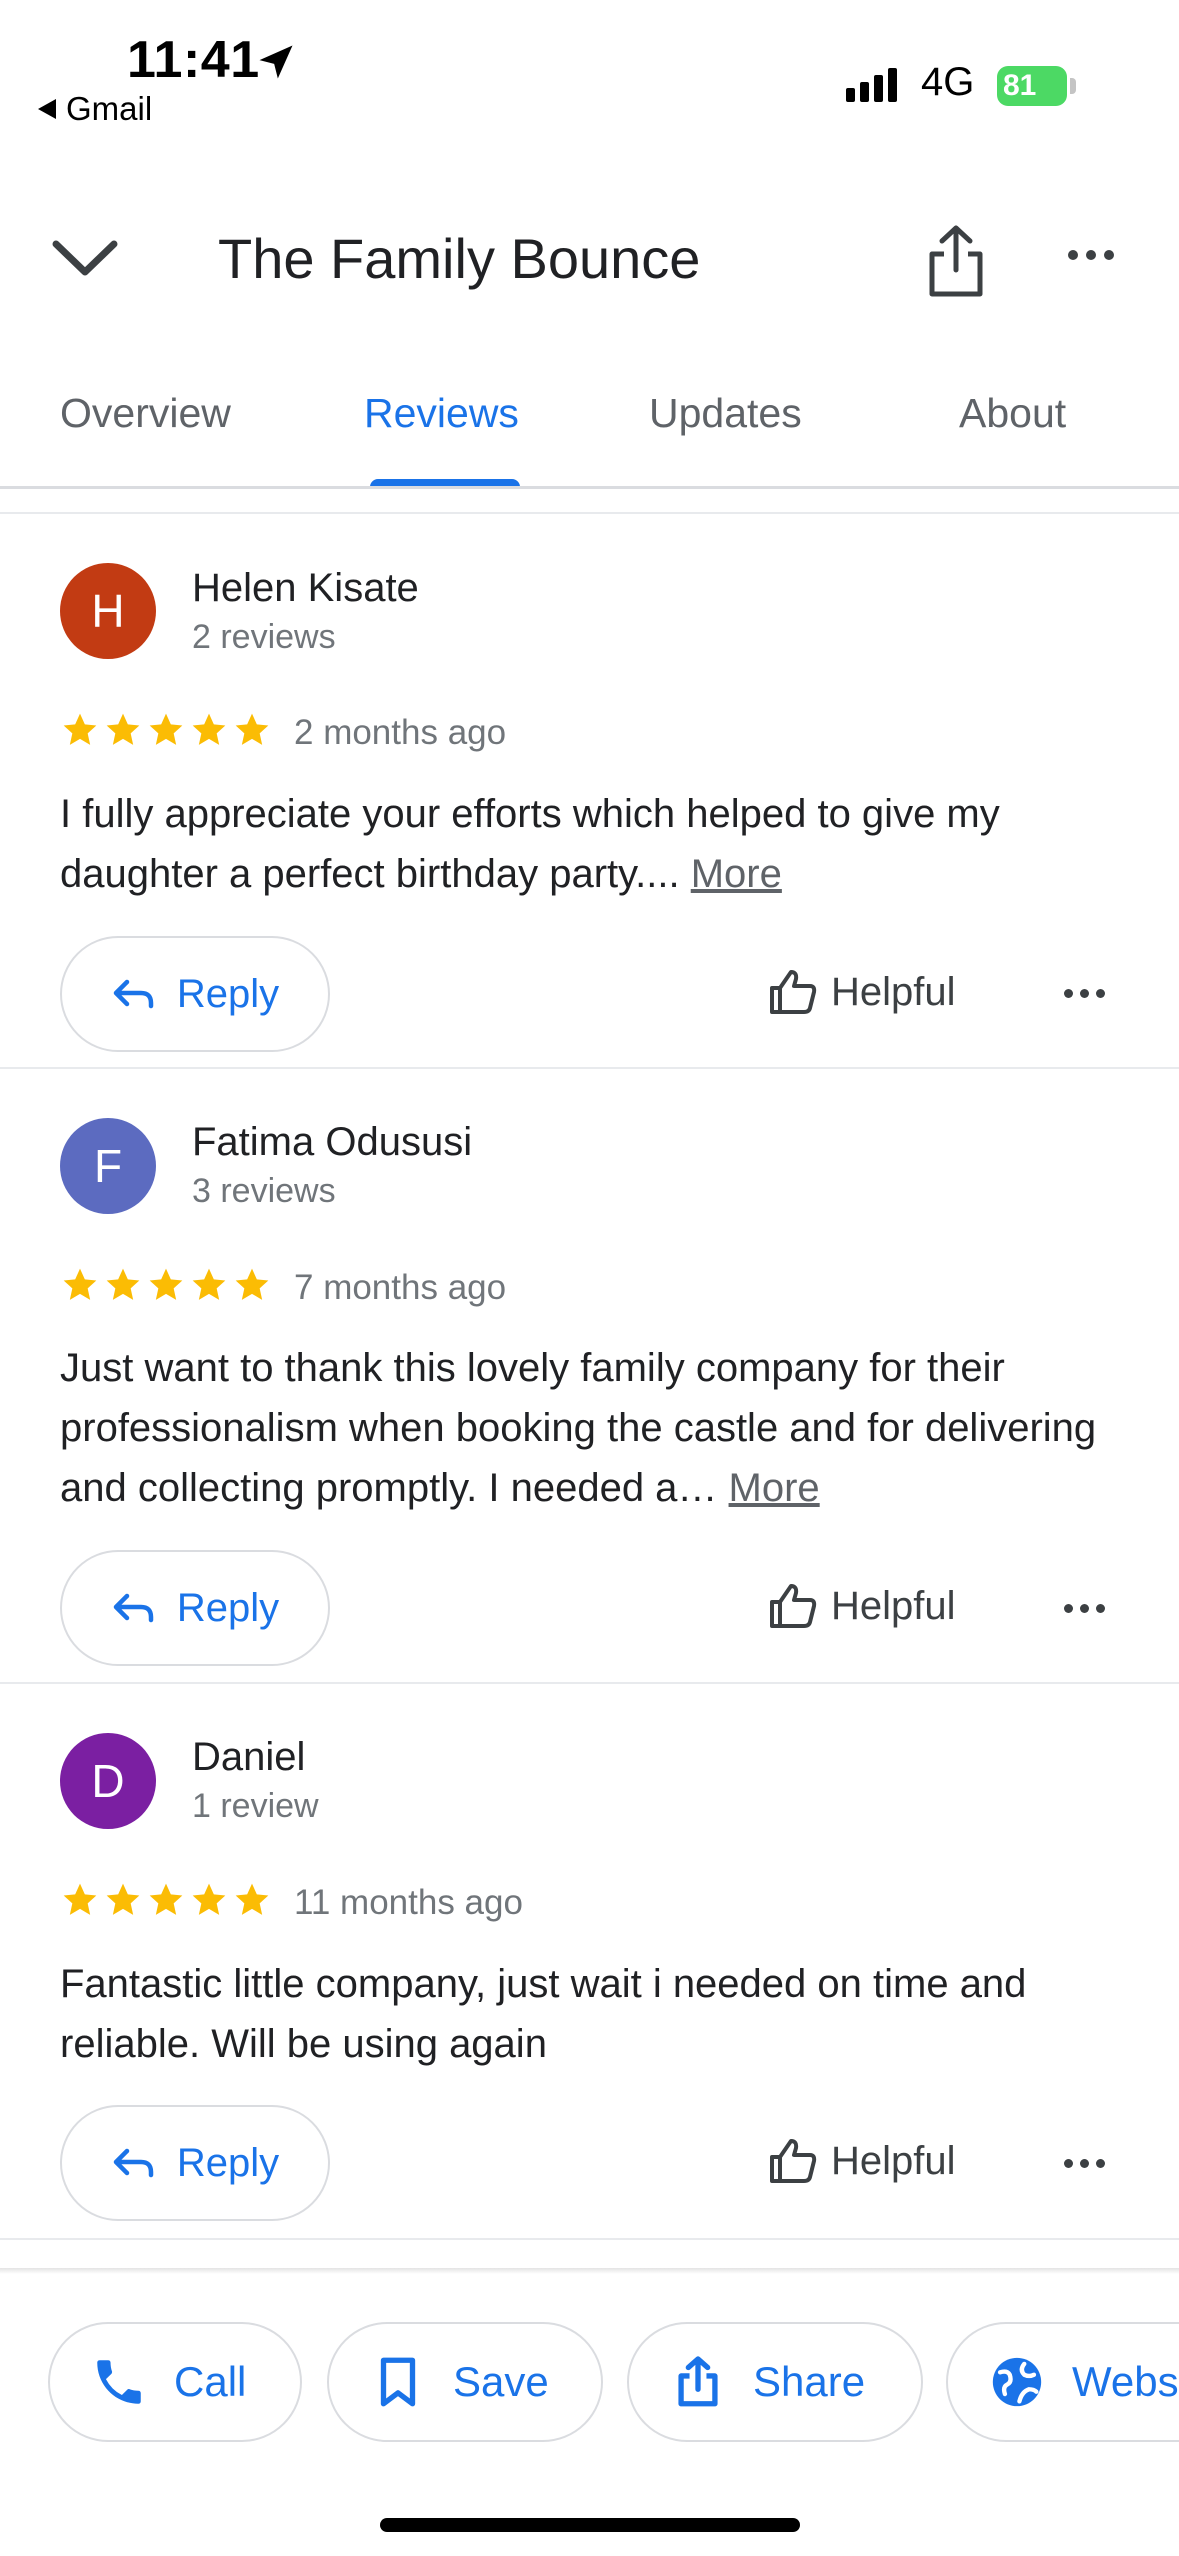 The height and width of the screenshot is (2556, 1179). Describe the element at coordinates (400, 732) in the screenshot. I see `review-time: 2 months ago` at that location.